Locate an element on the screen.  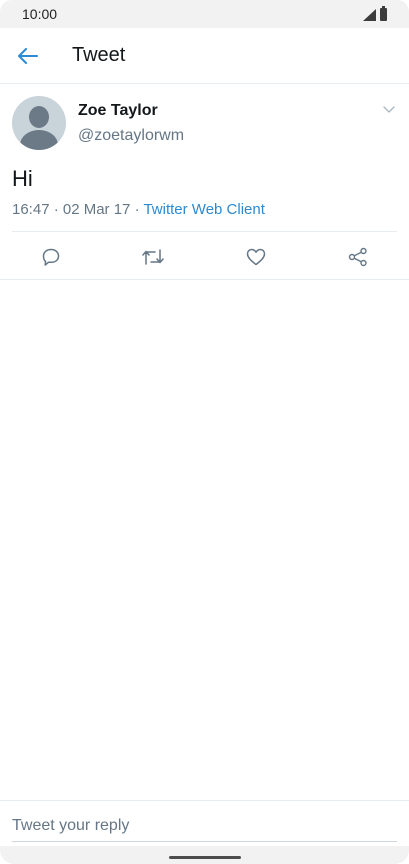
retweet-icon is located at coordinates (153, 257).